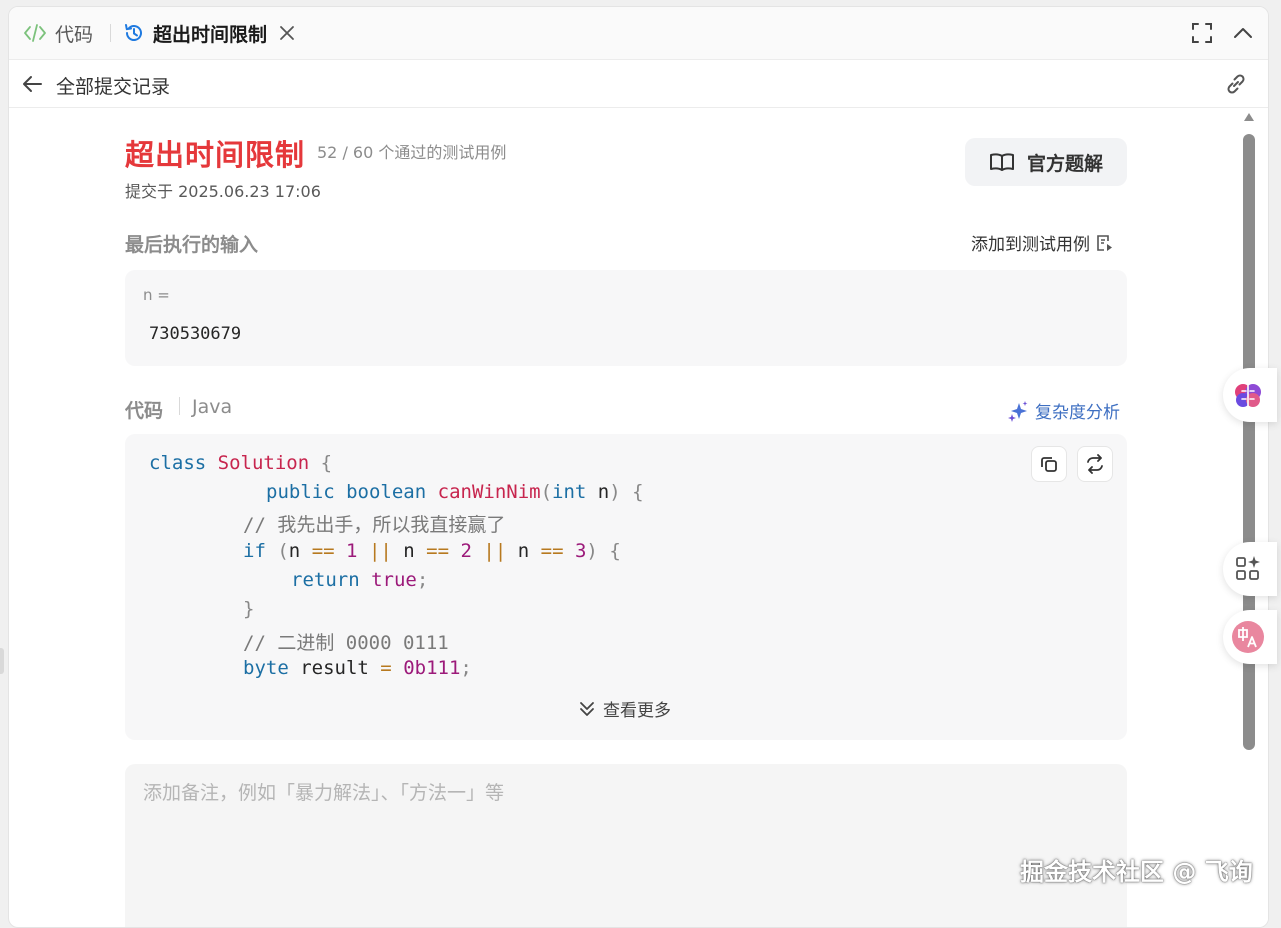 This screenshot has height=928, width=1281. I want to click on language-divider, so click(179, 406).